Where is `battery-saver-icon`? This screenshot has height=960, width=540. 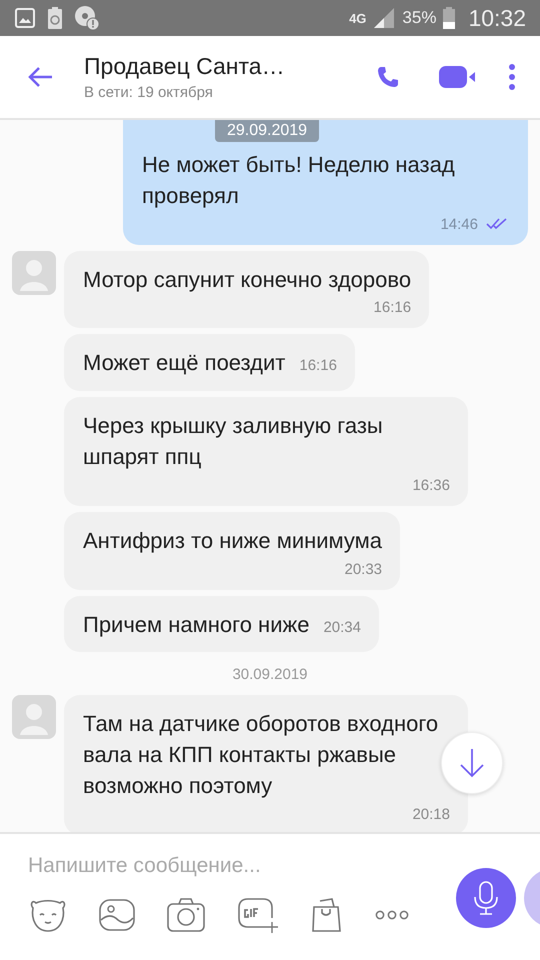 battery-saver-icon is located at coordinates (55, 18).